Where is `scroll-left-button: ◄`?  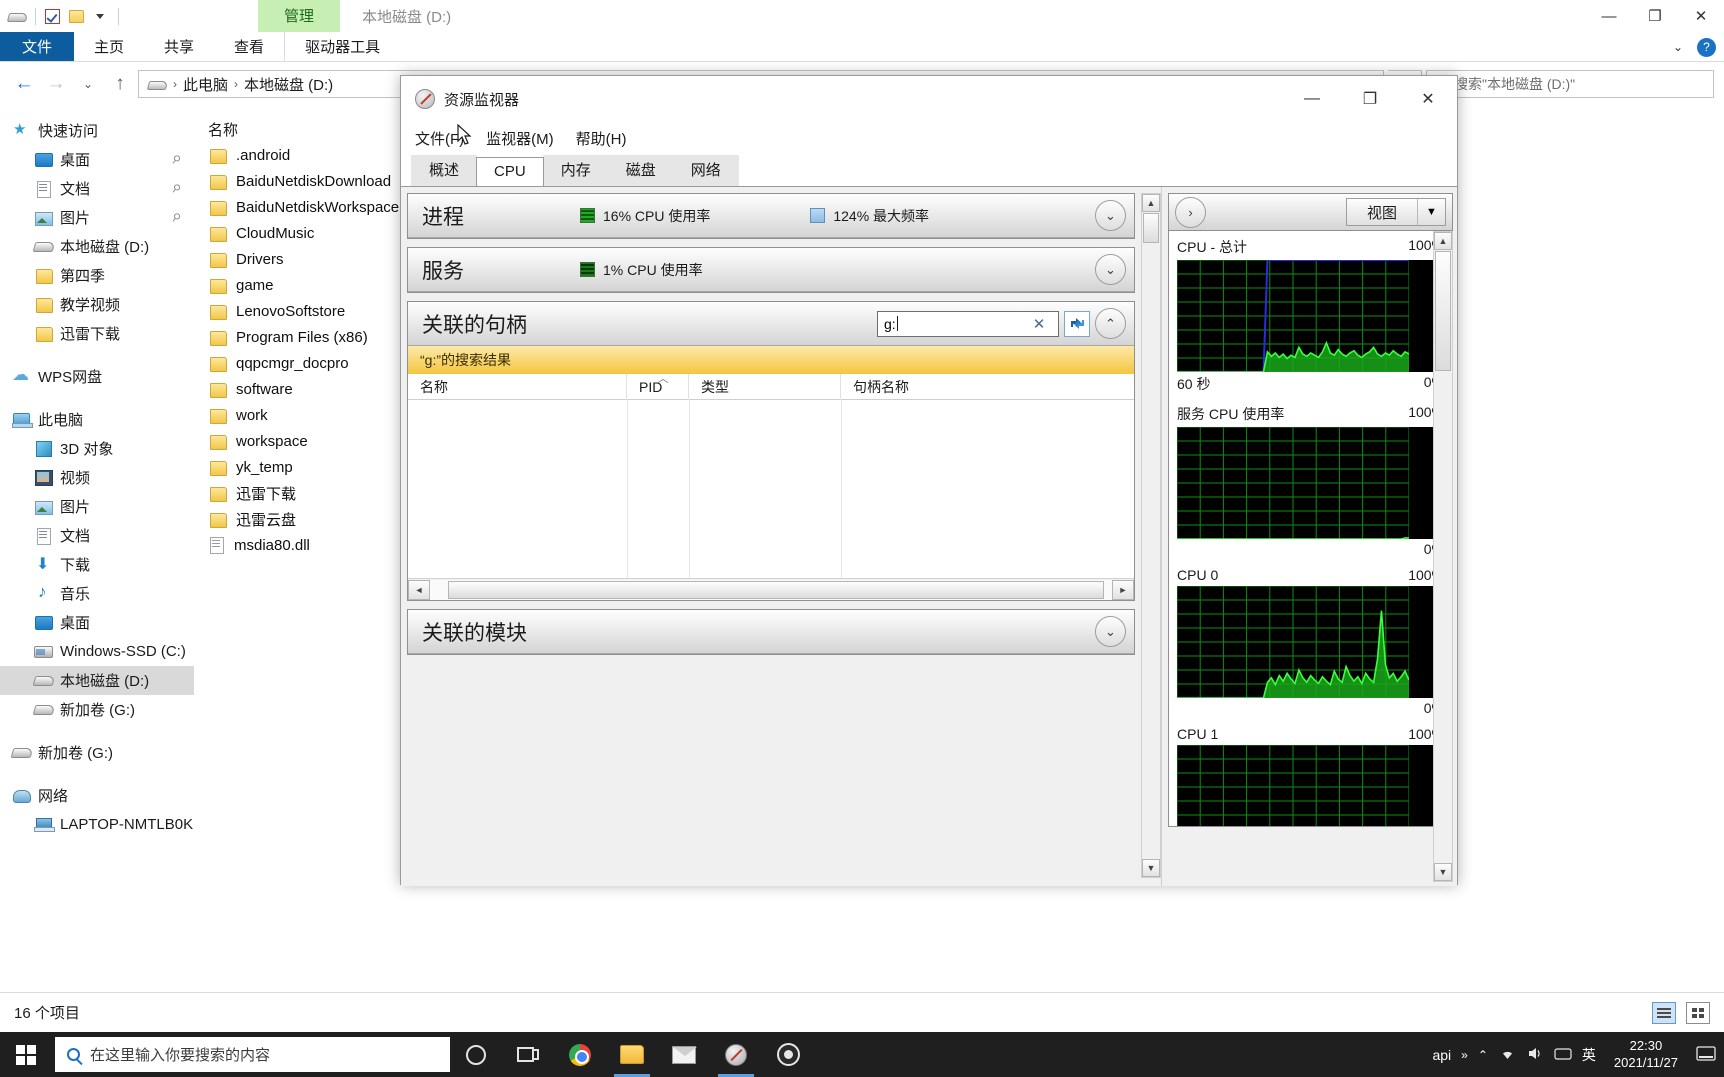 scroll-left-button: ◄ is located at coordinates (419, 589).